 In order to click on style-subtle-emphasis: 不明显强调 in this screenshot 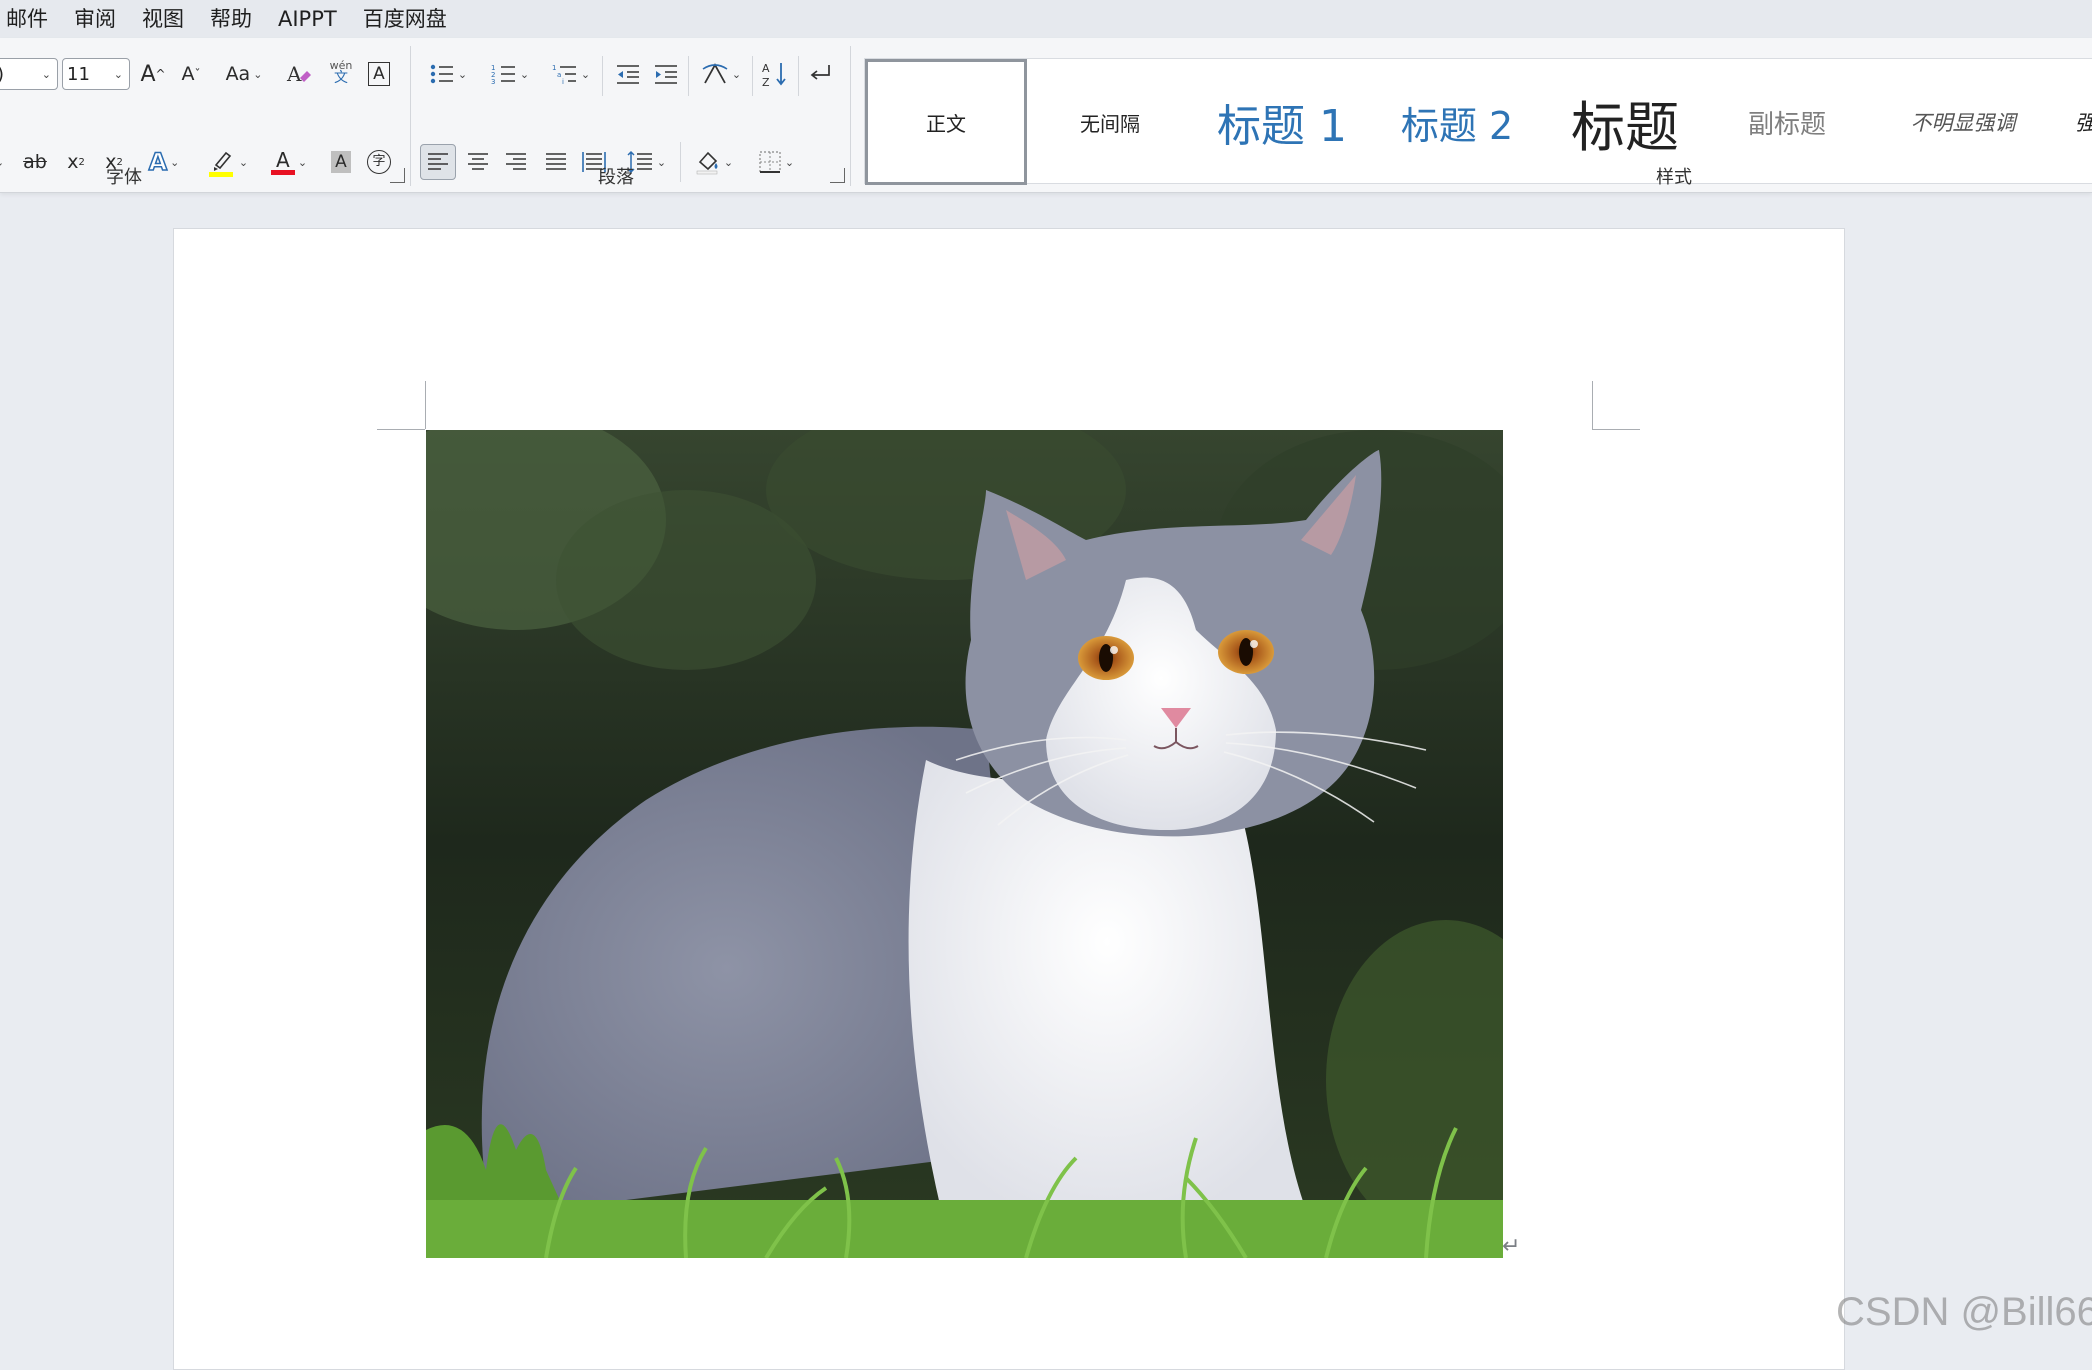, I will do `click(1963, 122)`.